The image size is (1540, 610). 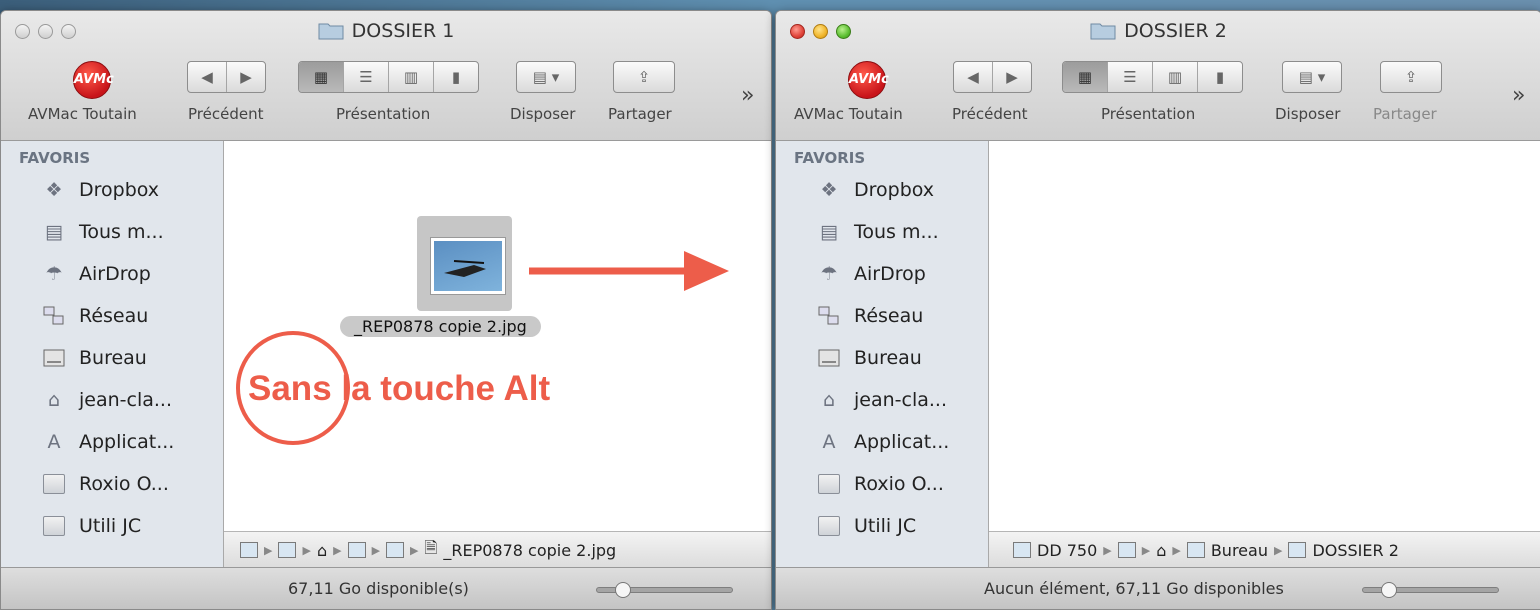 I want to click on path-item-bureau: Bureau, so click(x=1239, y=550).